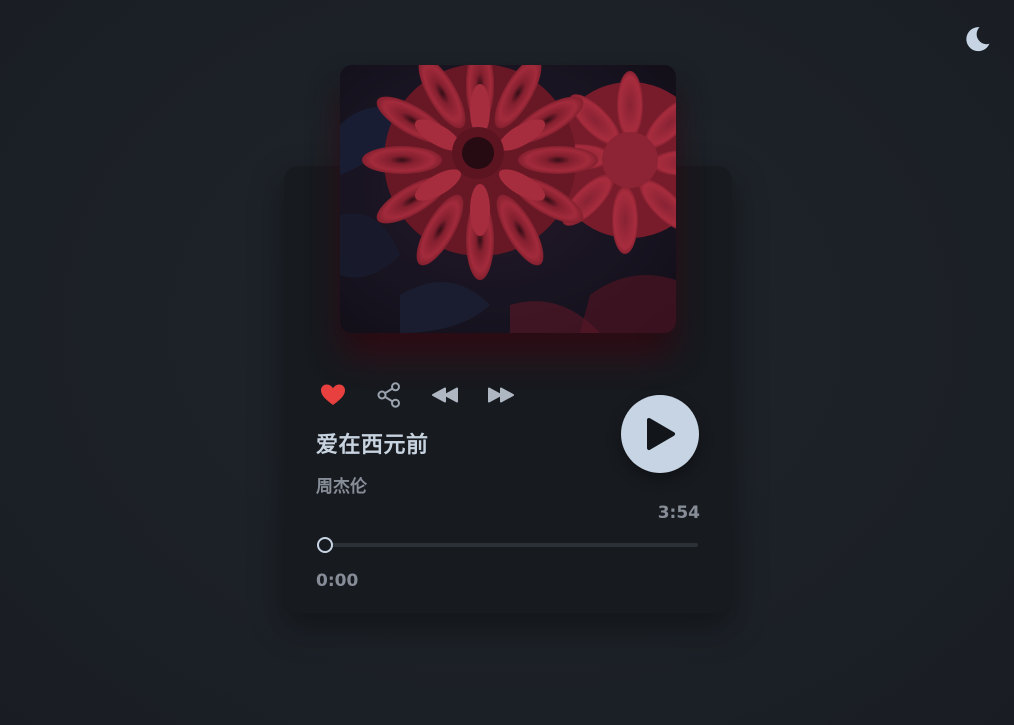 The width and height of the screenshot is (1014, 725). Describe the element at coordinates (678, 513) in the screenshot. I see `total-duration: 3:54` at that location.